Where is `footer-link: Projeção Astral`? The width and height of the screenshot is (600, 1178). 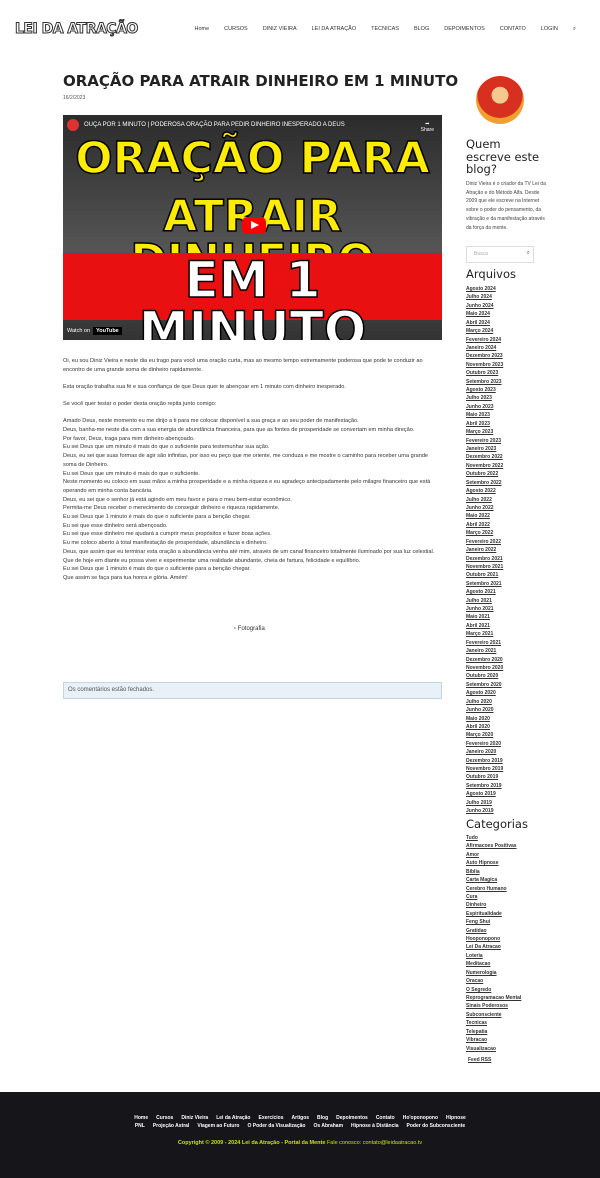
footer-link: Projeção Astral is located at coordinates (171, 1126).